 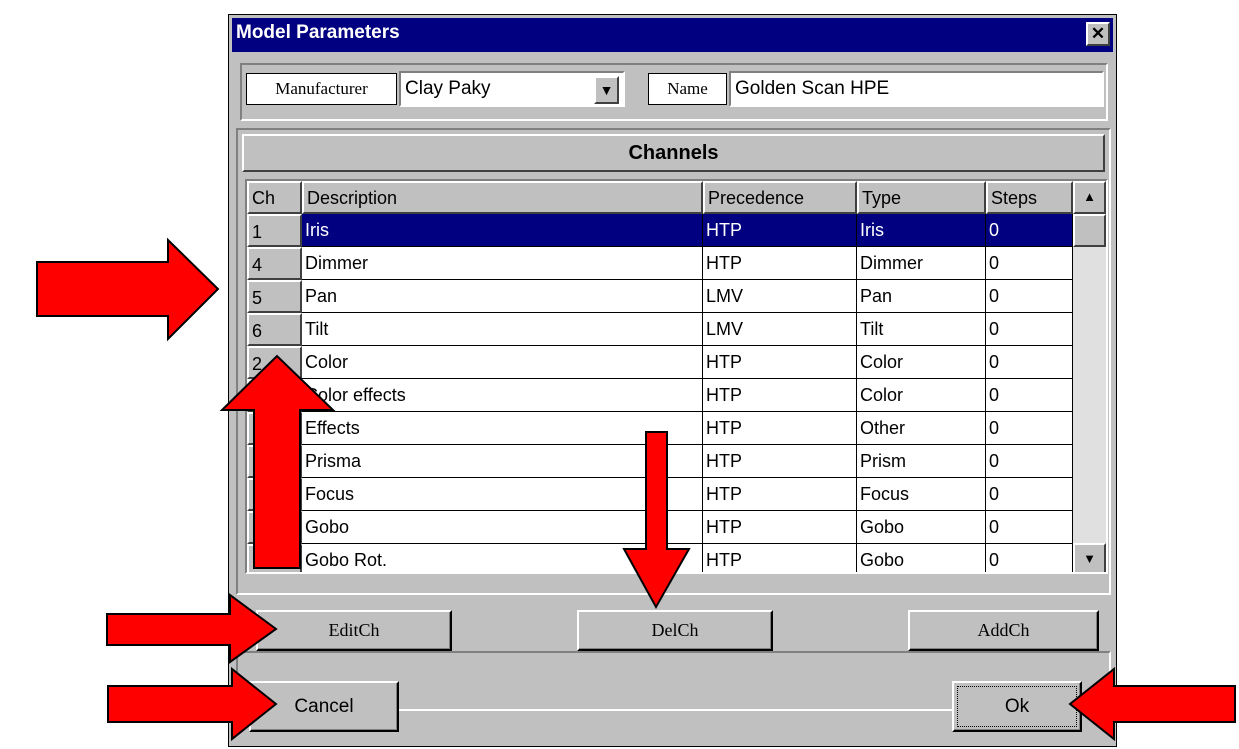 What do you see at coordinates (277, 461) in the screenshot?
I see `arrow-up-to-ch-column-icon` at bounding box center [277, 461].